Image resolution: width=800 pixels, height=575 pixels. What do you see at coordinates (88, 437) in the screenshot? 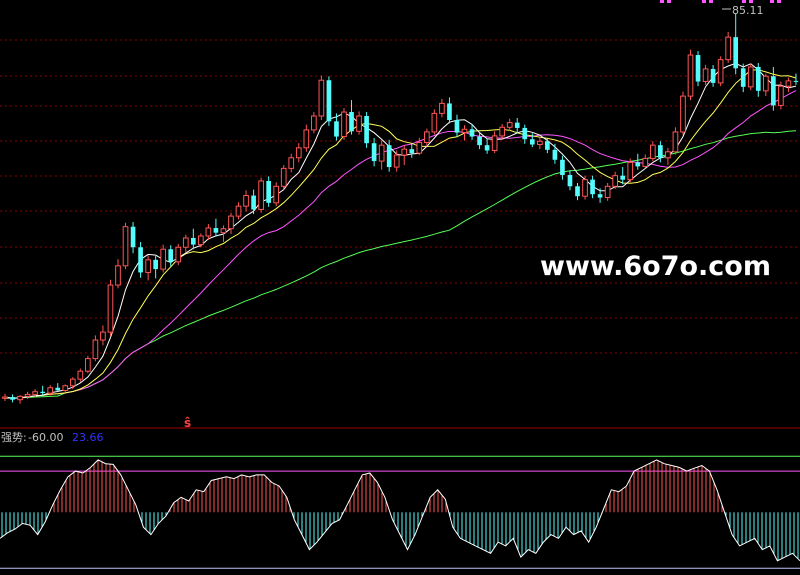
I see `indicator-secondary-value: 23.66` at bounding box center [88, 437].